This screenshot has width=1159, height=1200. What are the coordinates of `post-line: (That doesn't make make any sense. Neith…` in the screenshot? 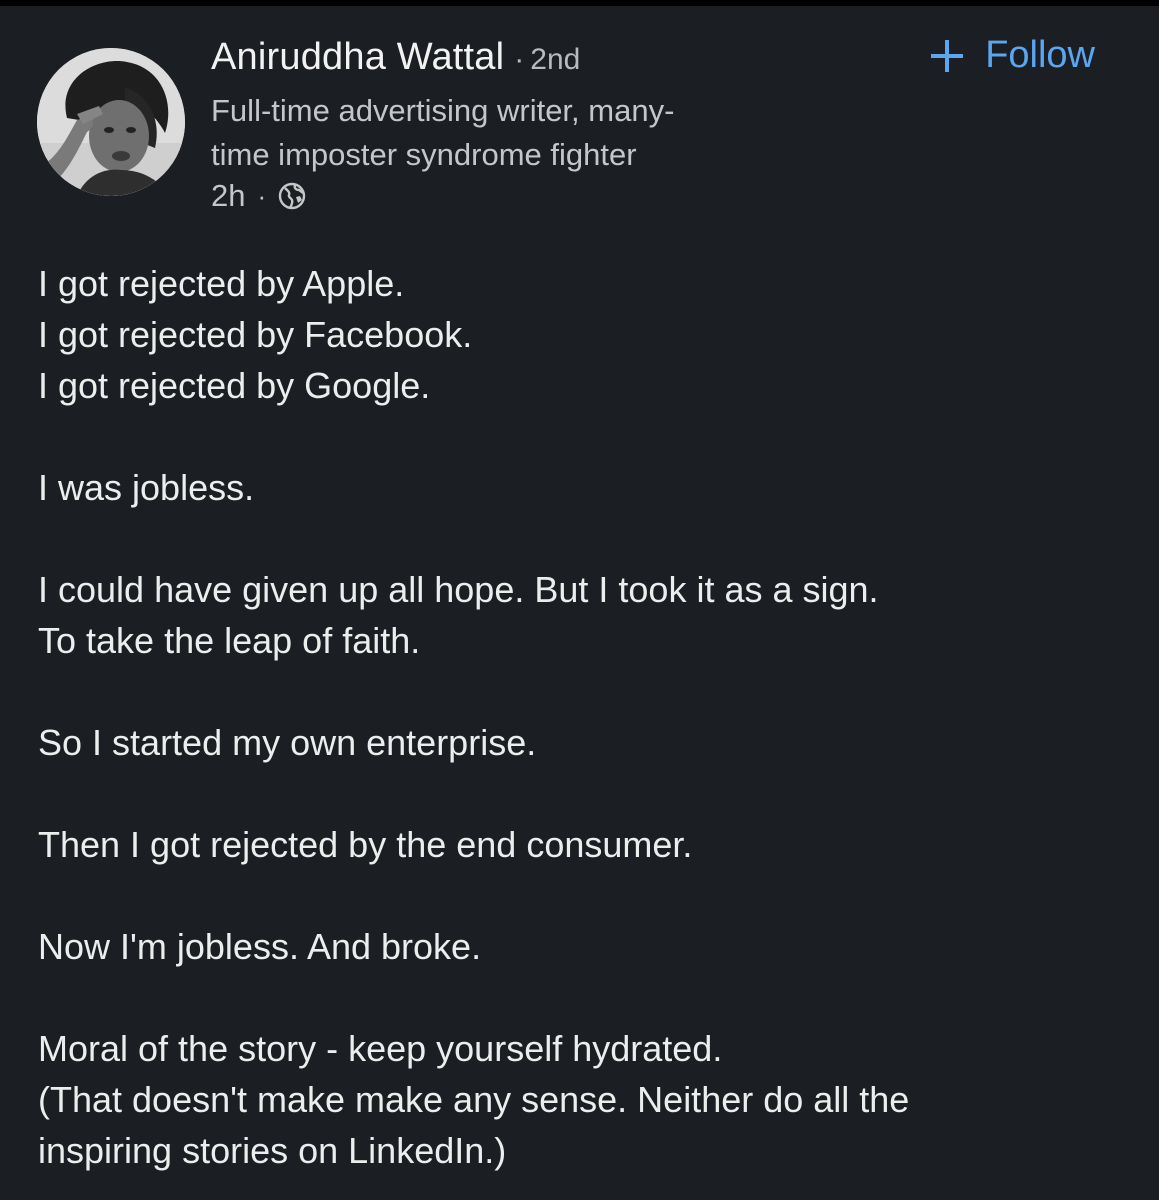 It's located at (474, 1099).